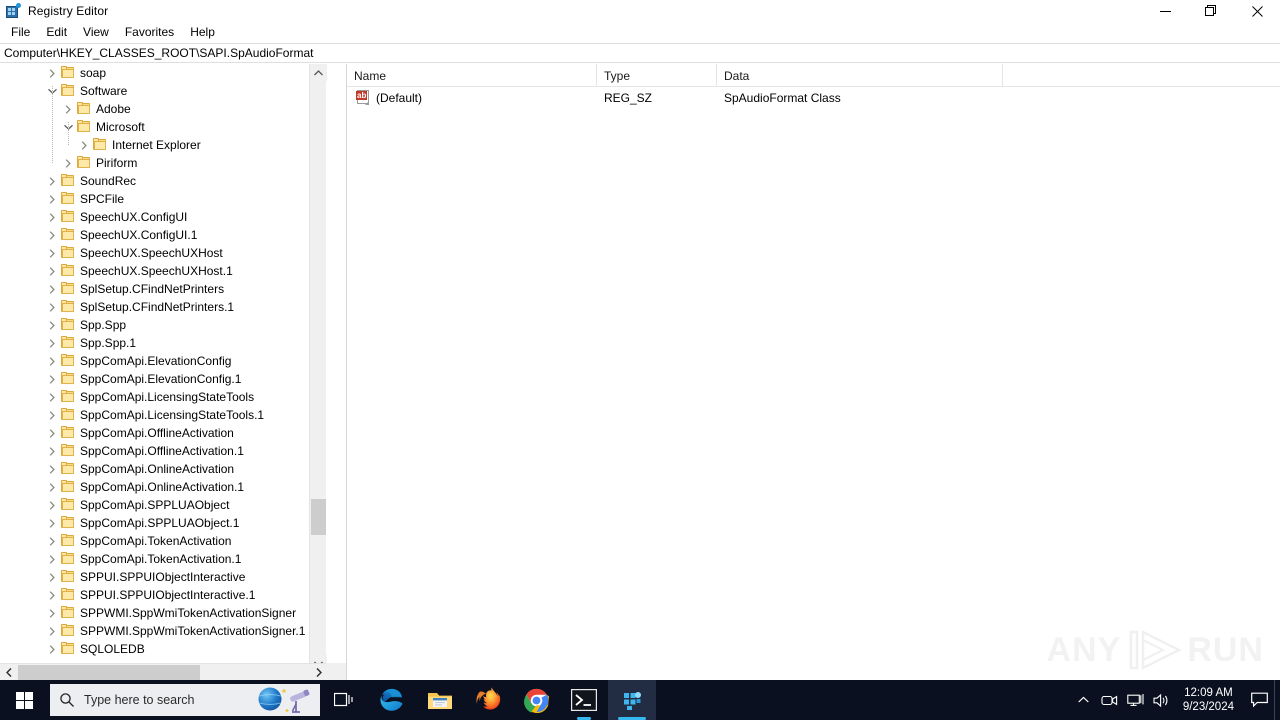  Describe the element at coordinates (860, 75) in the screenshot. I see `column-header: Data` at that location.